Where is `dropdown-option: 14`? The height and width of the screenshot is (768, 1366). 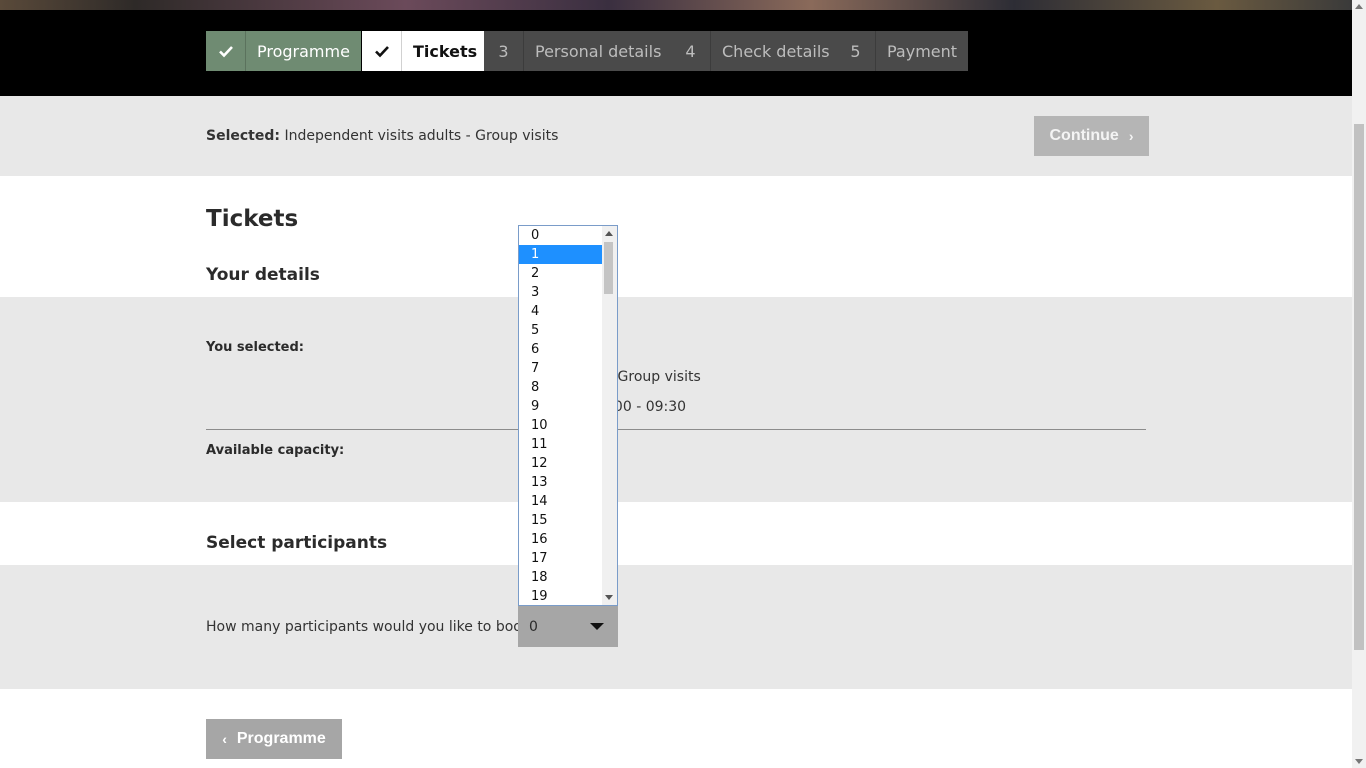 dropdown-option: 14 is located at coordinates (561, 501).